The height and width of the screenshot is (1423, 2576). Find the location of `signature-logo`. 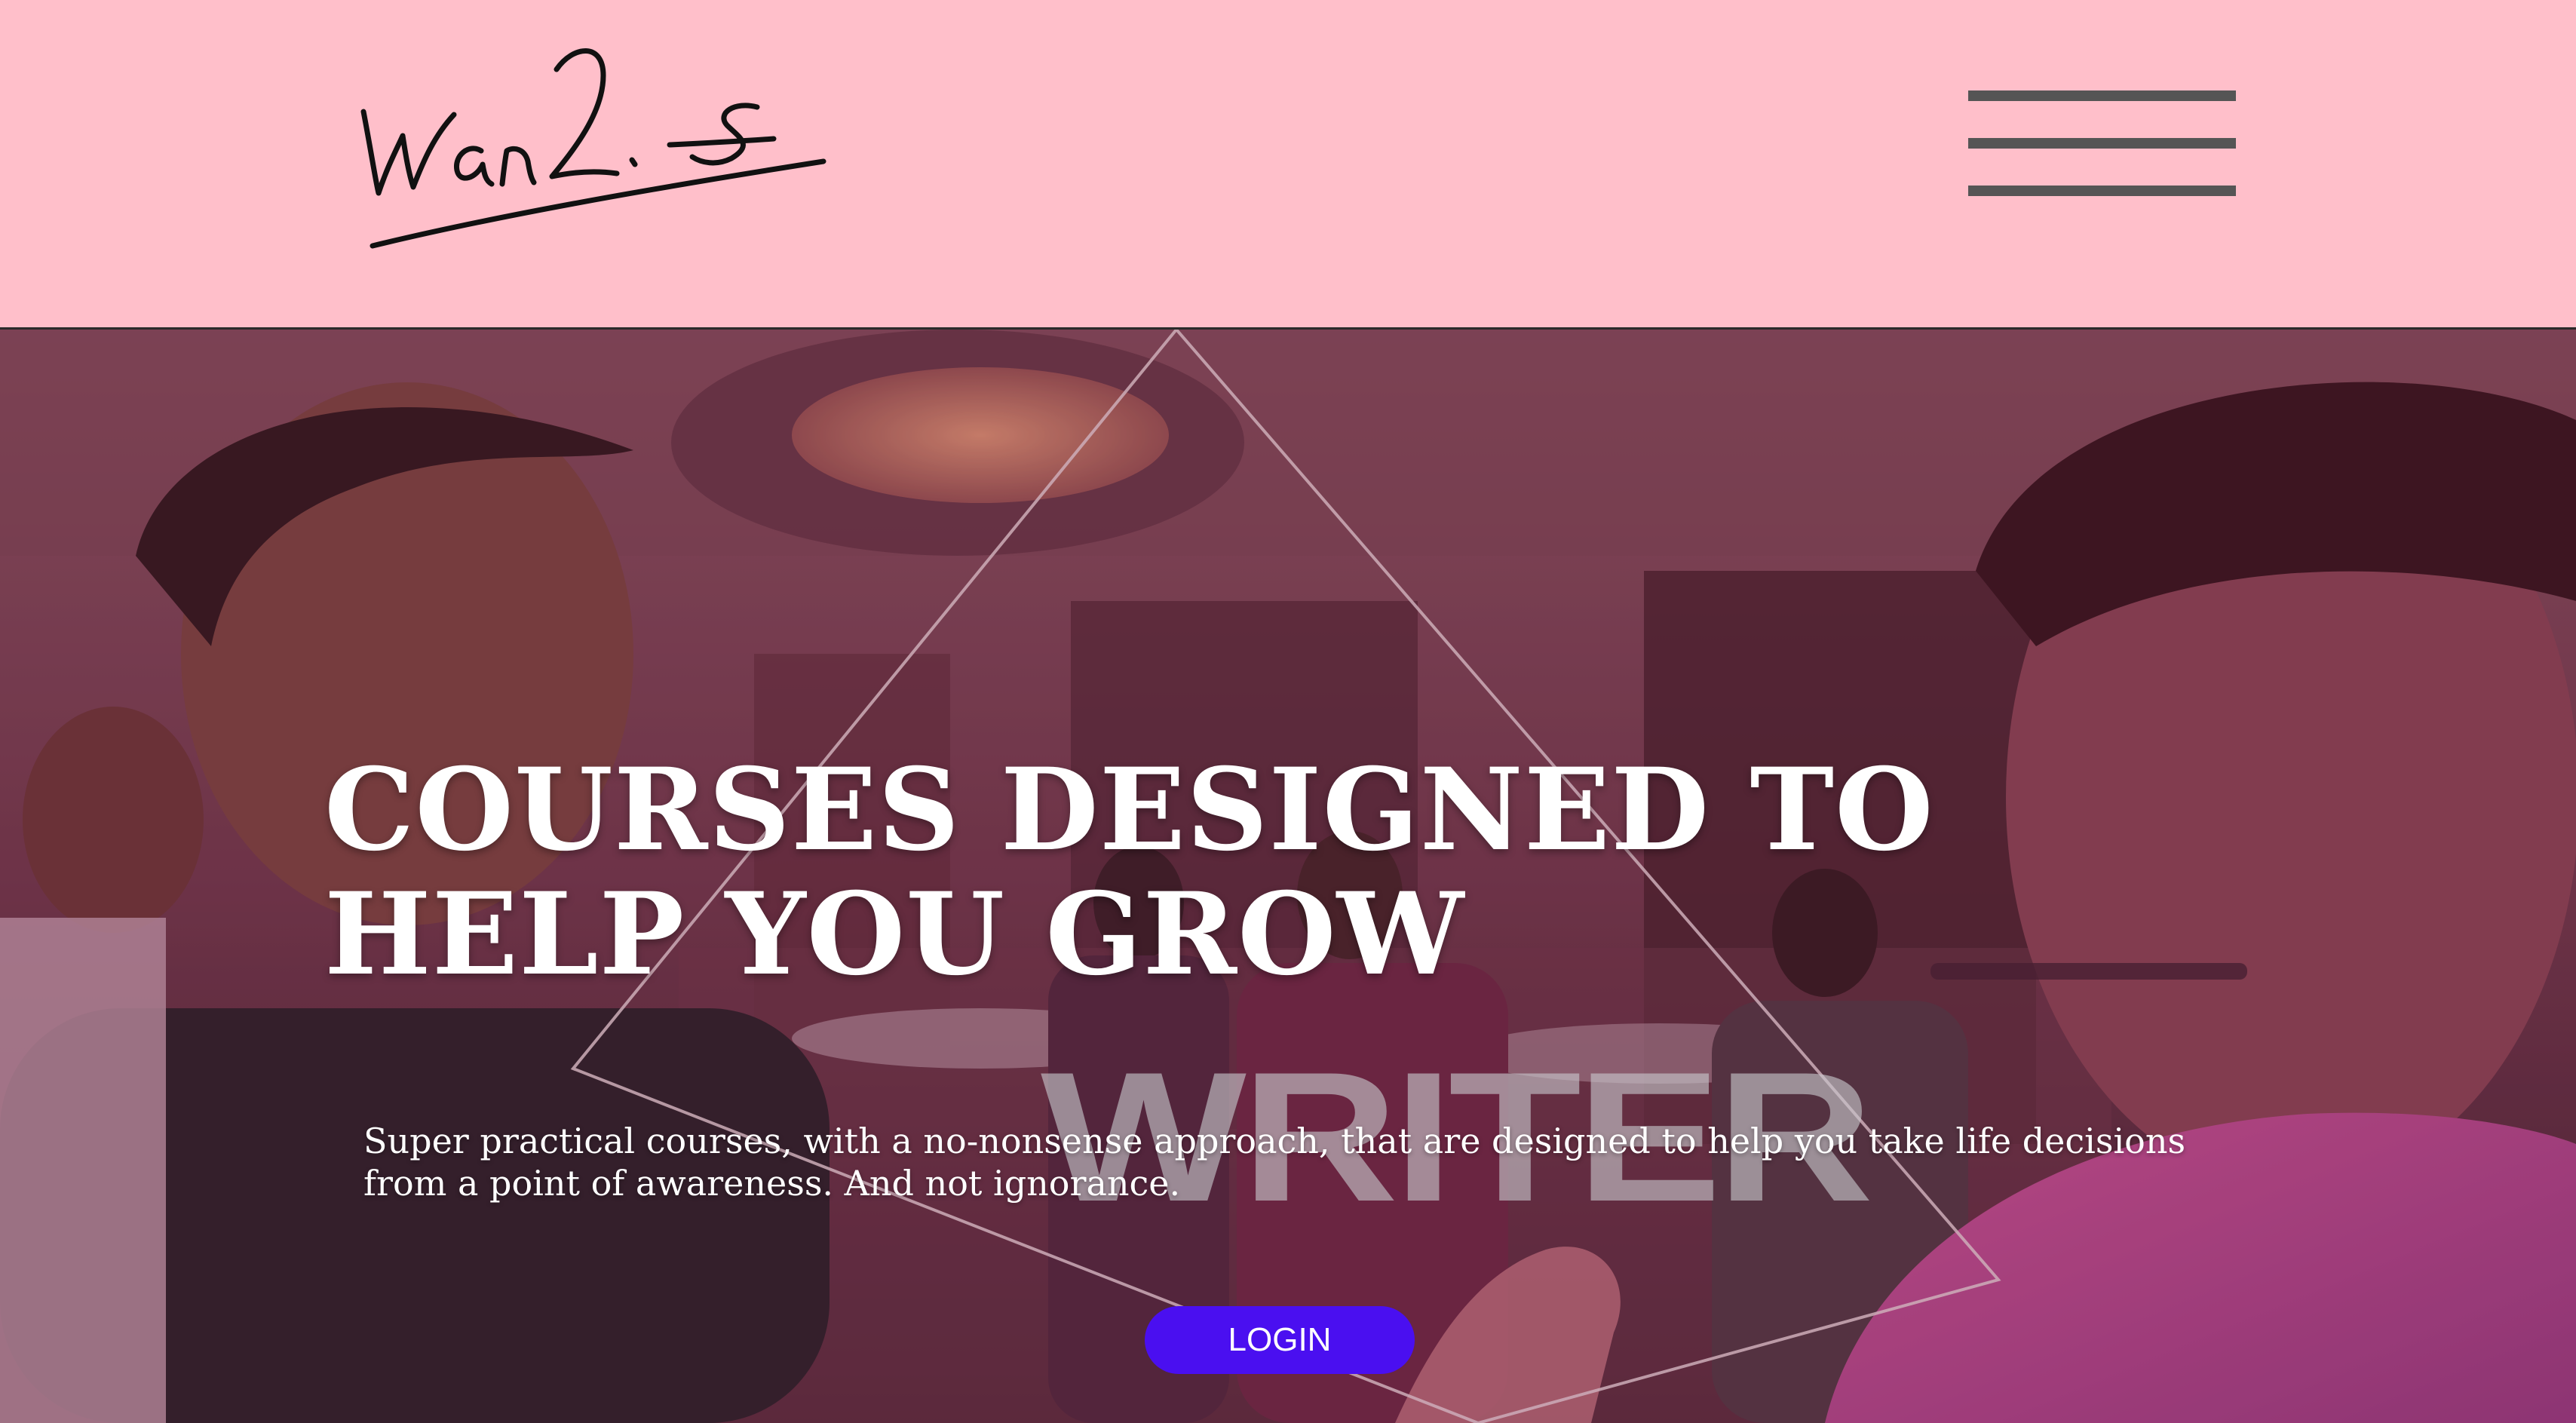

signature-logo is located at coordinates (595, 143).